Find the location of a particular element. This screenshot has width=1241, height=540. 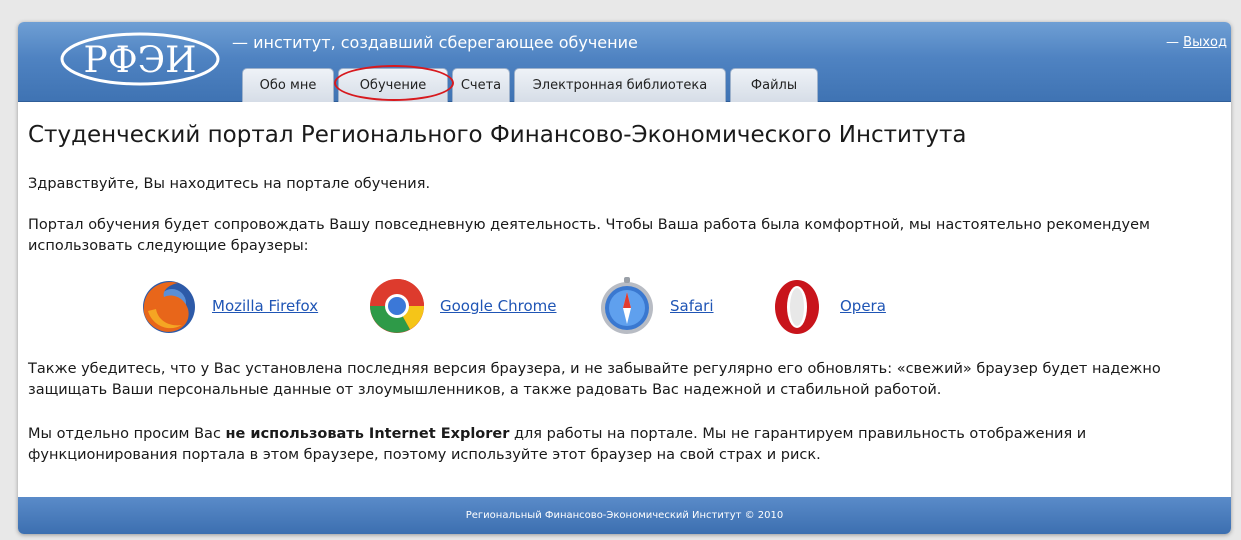

tab-files: Файлы is located at coordinates (774, 85).